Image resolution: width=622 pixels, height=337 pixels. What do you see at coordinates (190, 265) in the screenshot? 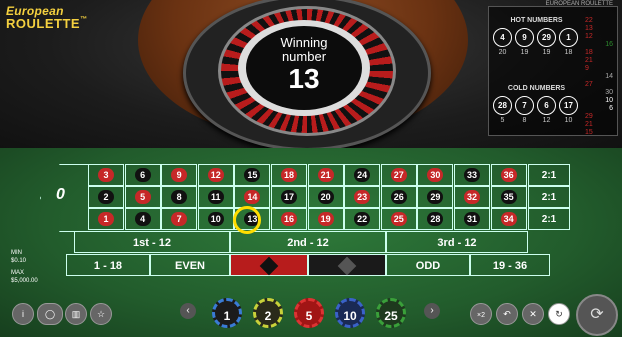
I see `even-bet: EVEN` at bounding box center [190, 265].